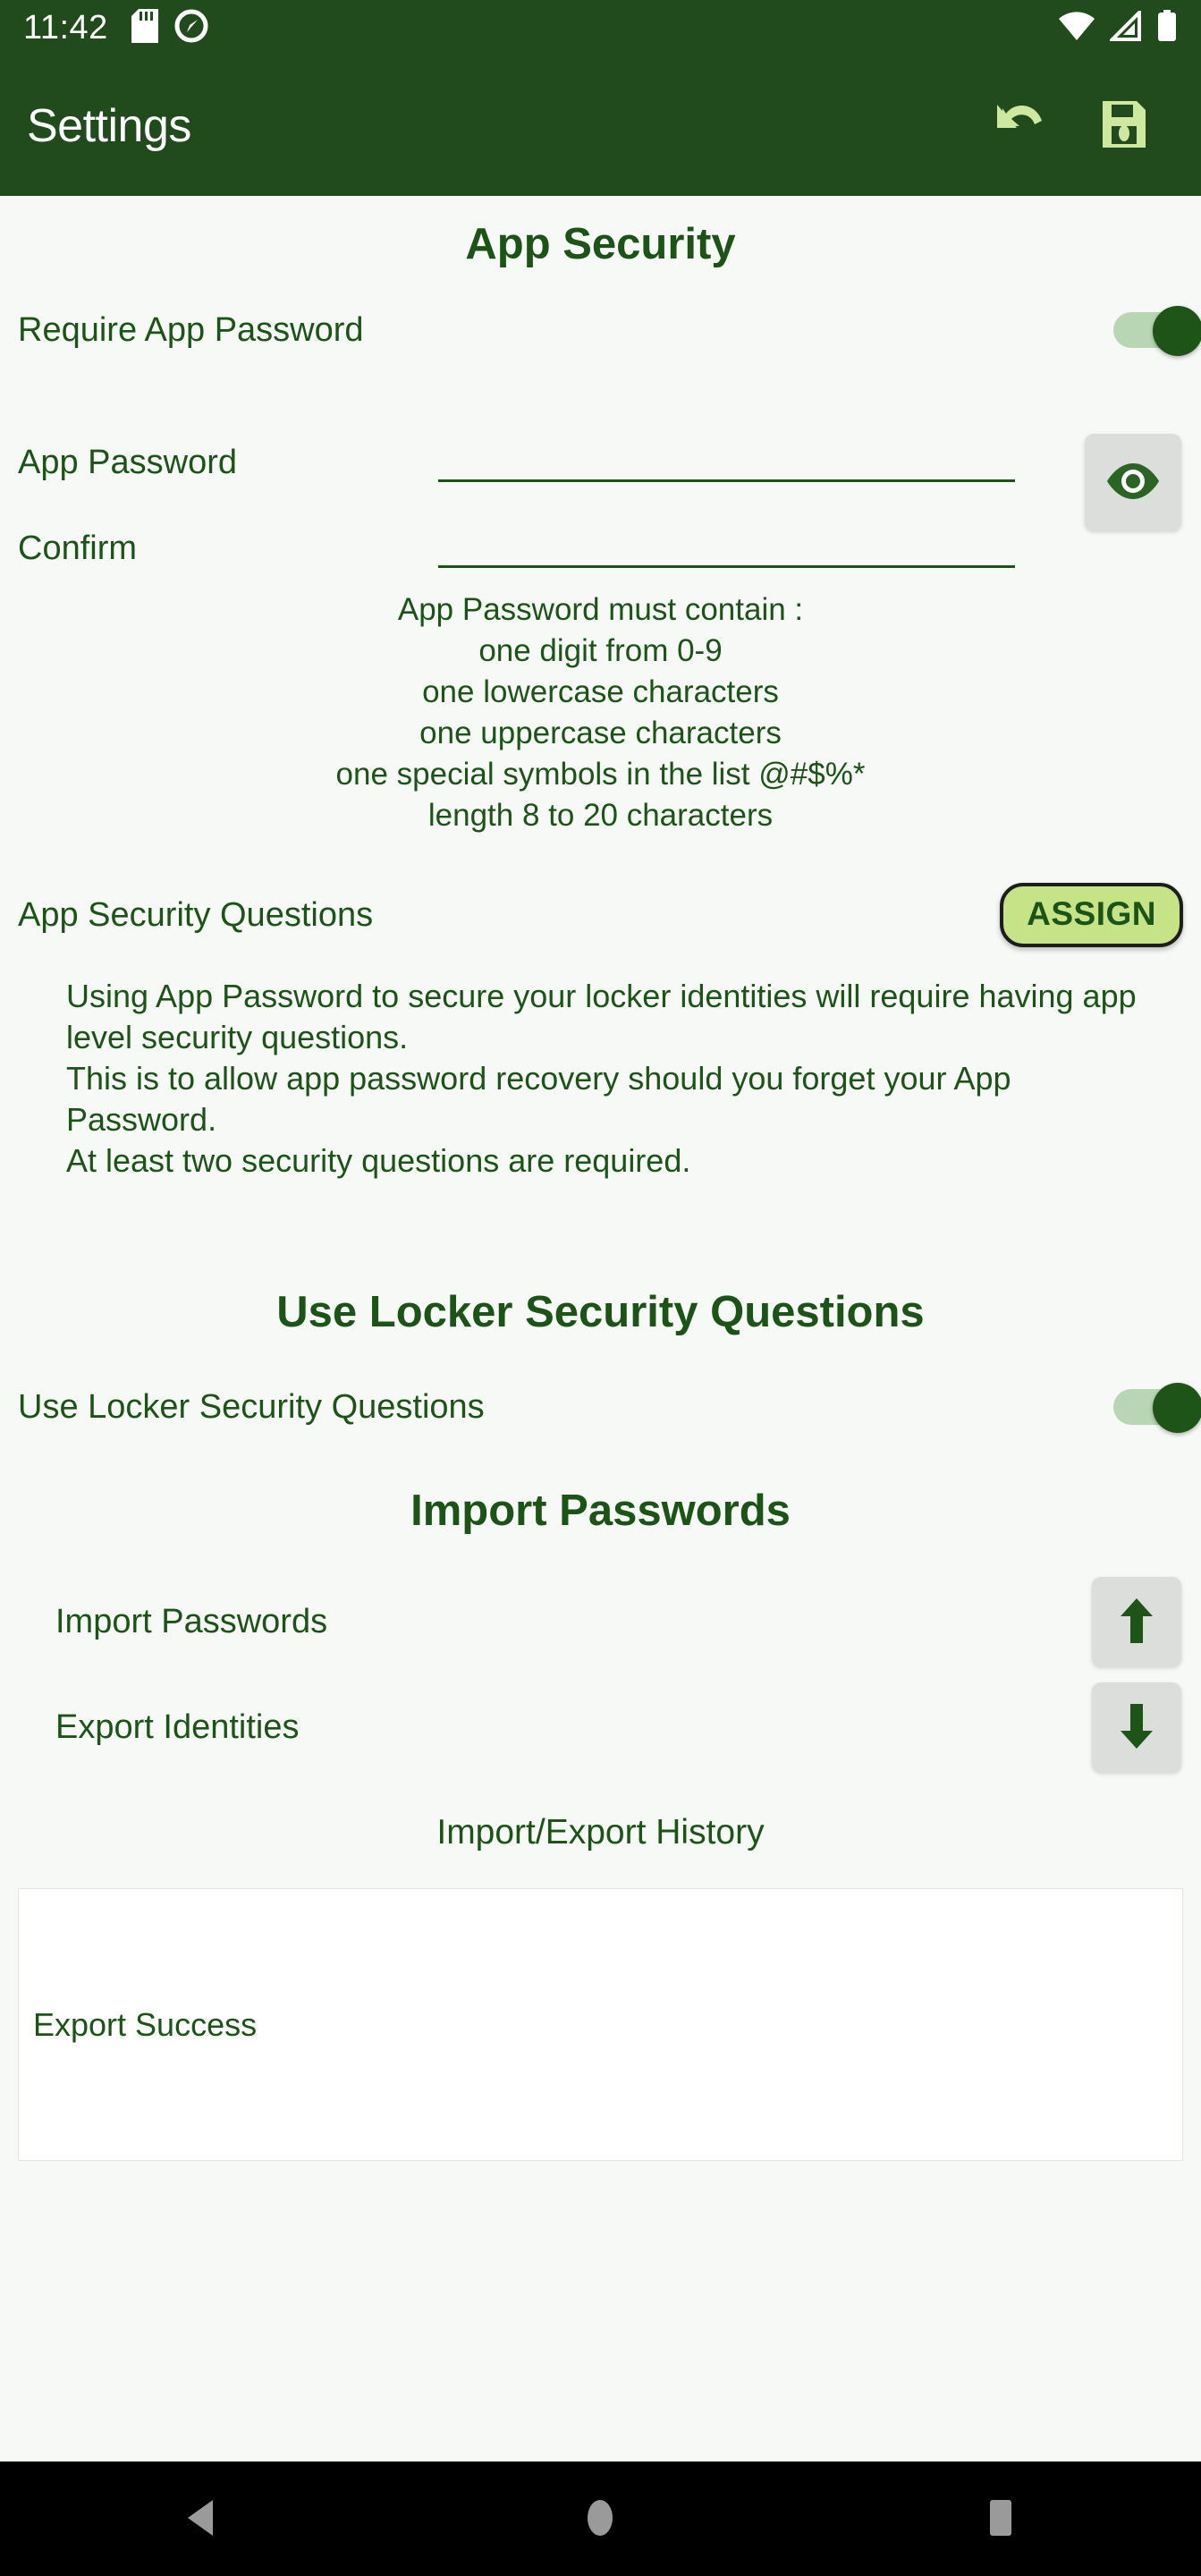  I want to click on app-password-label: App Password, so click(128, 462).